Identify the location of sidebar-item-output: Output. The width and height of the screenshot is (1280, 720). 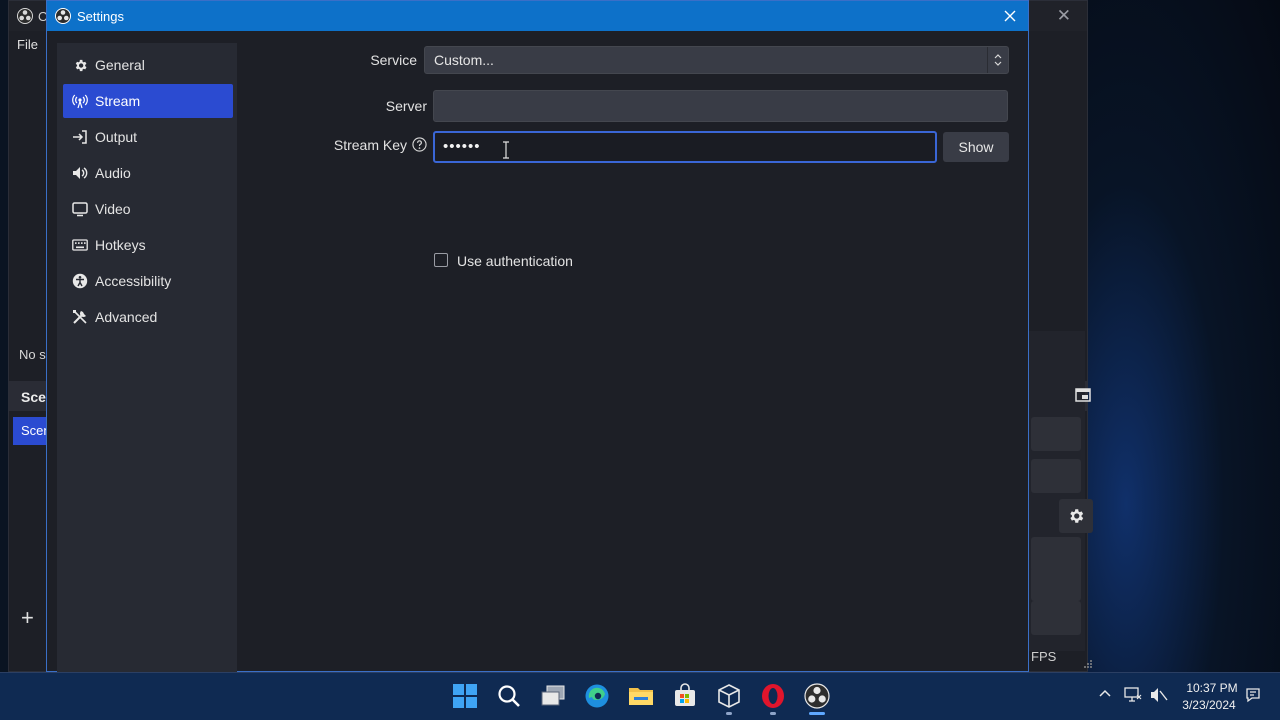
(148, 137).